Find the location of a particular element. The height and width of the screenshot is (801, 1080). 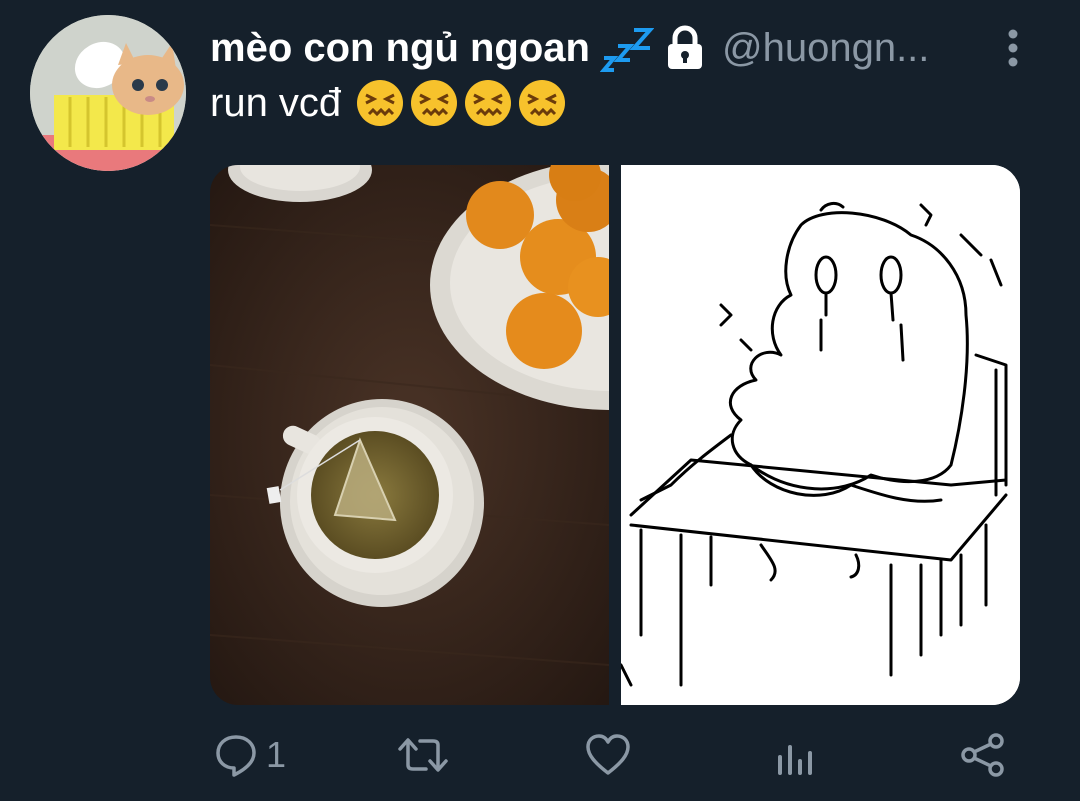

stats-icon is located at coordinates (796, 755).